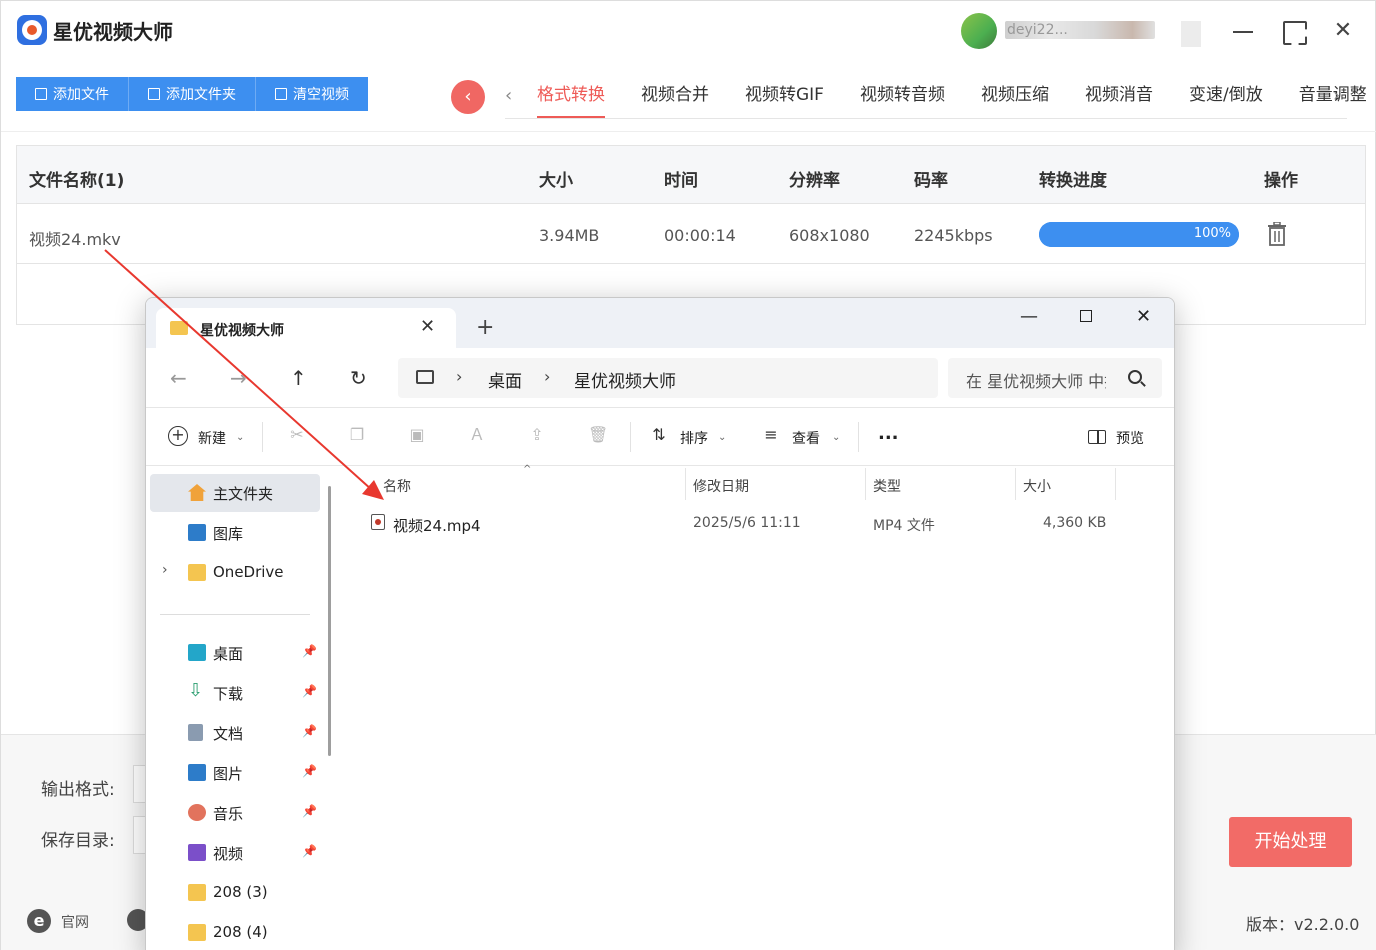 The height and width of the screenshot is (950, 1376). I want to click on user-avatar, so click(979, 31).